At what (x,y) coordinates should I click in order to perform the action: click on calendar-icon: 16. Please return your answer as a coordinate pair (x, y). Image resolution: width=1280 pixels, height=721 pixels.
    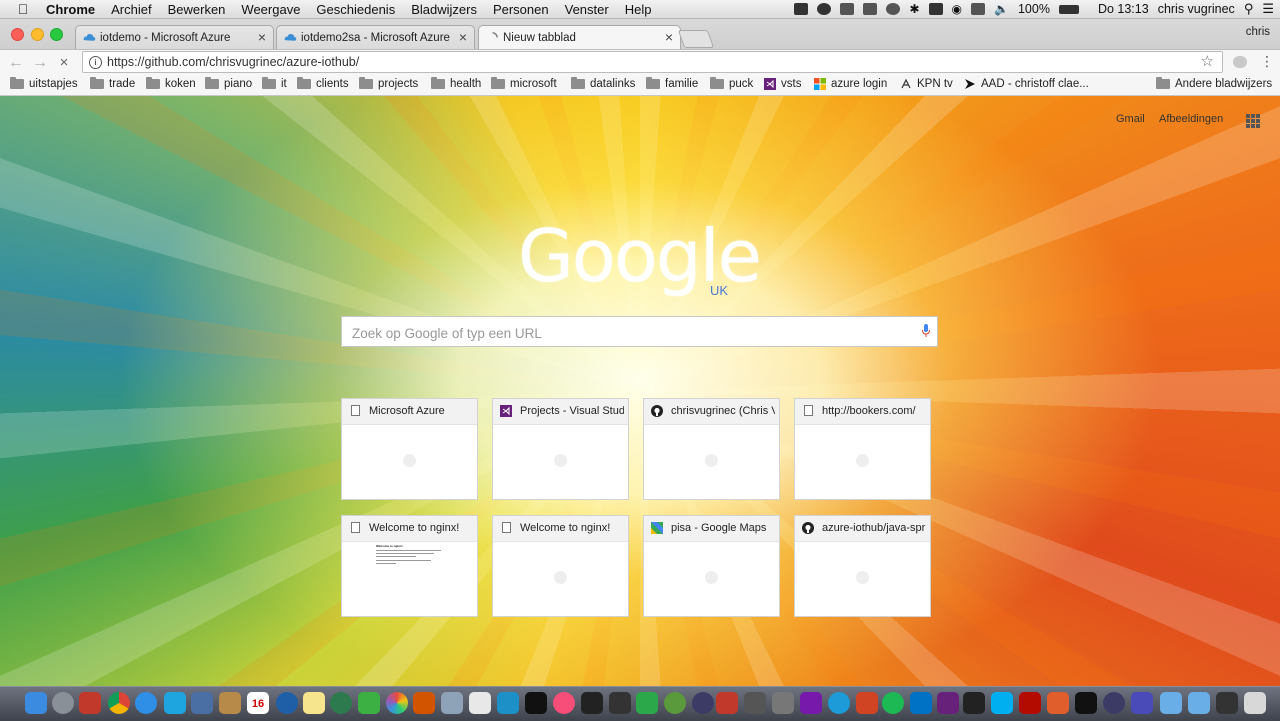
    Looking at the image, I should click on (258, 703).